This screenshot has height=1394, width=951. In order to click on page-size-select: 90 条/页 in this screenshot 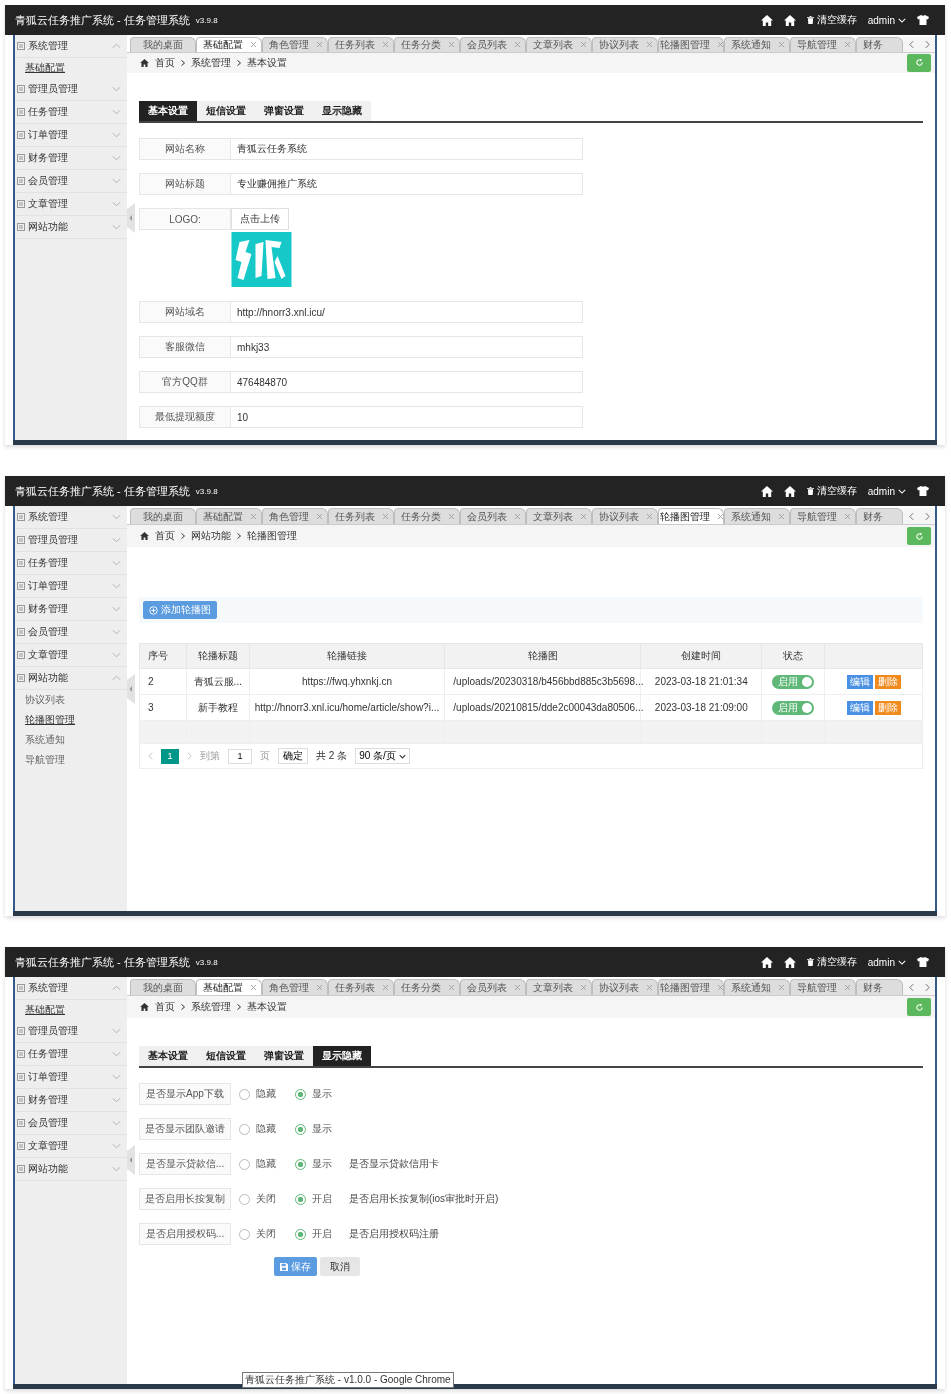, I will do `click(382, 756)`.